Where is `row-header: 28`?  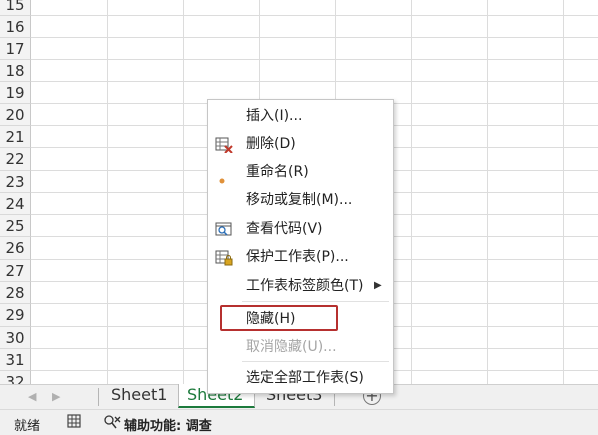
row-header: 28 is located at coordinates (15, 293).